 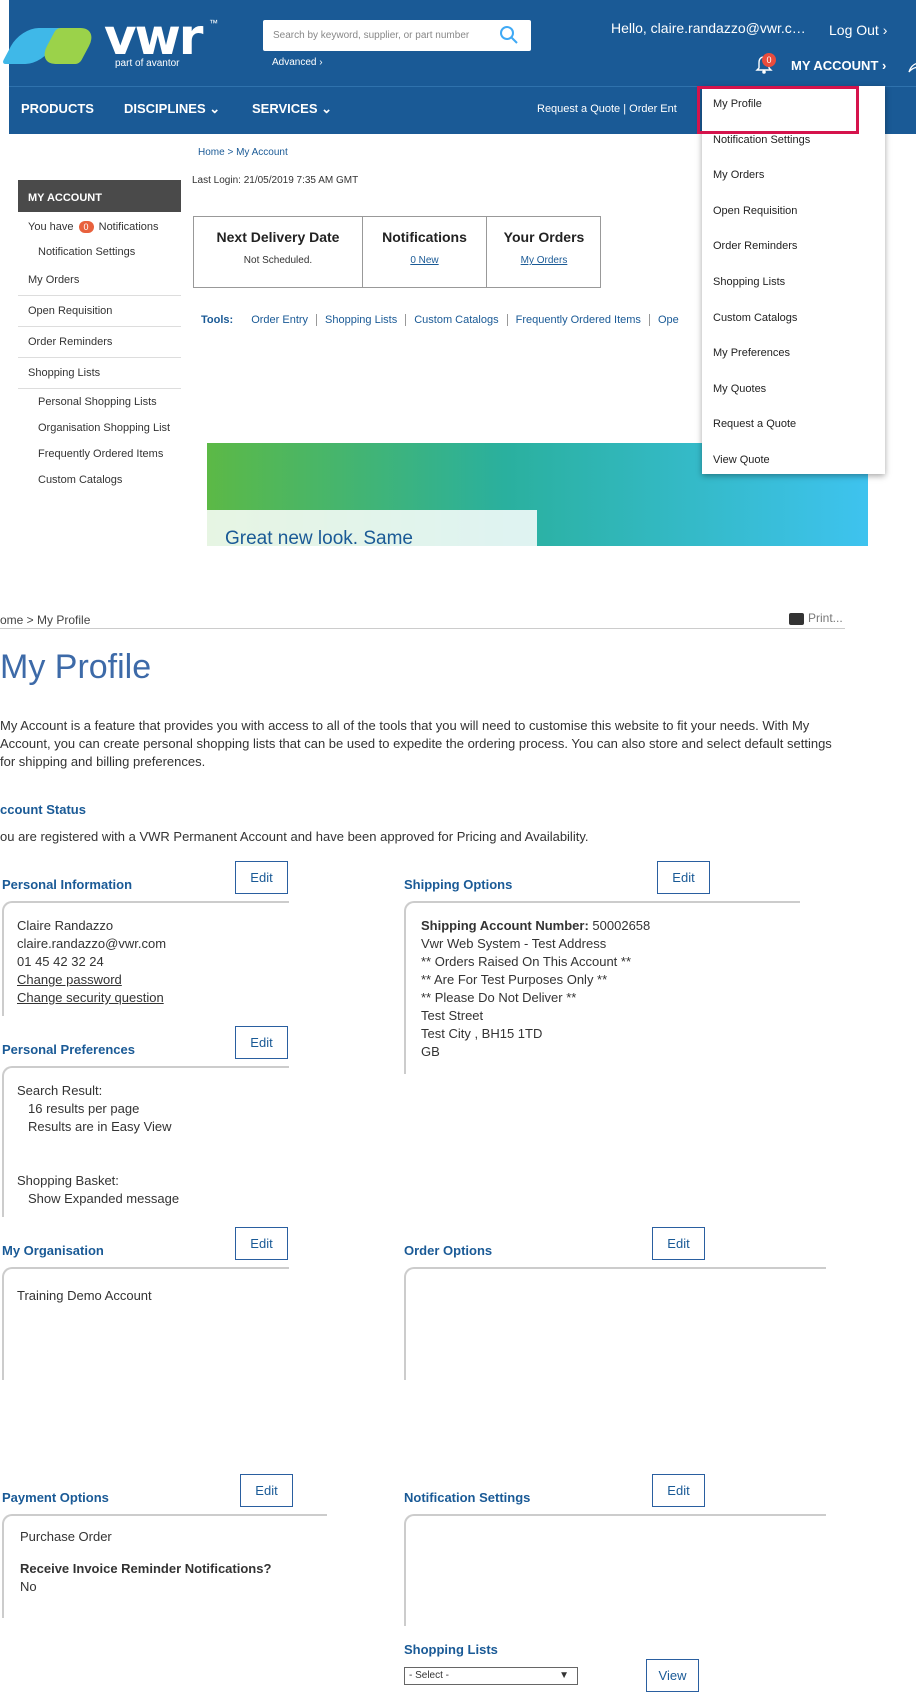 I want to click on tools-label: Tools:, so click(x=217, y=320).